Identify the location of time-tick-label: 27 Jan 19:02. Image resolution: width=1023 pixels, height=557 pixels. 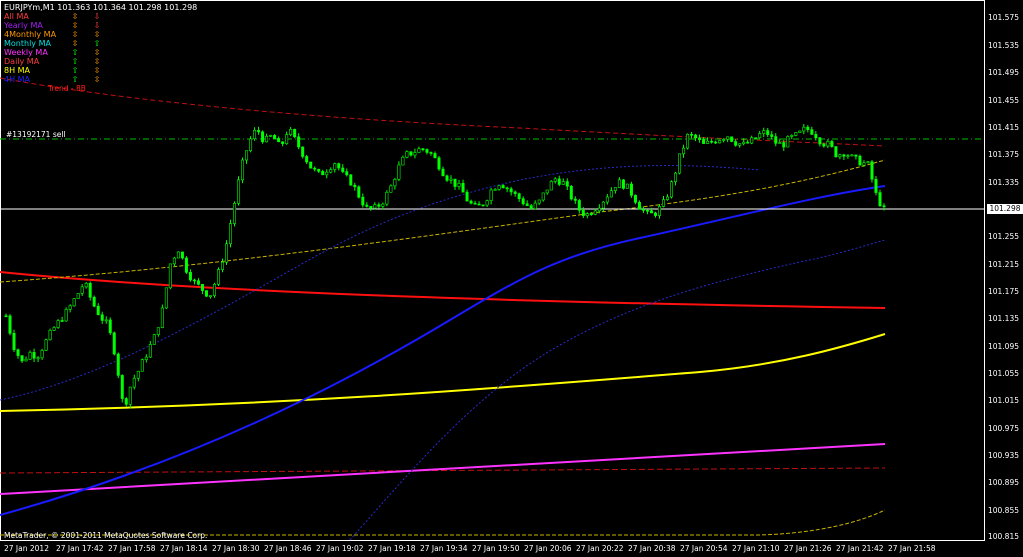
(340, 548).